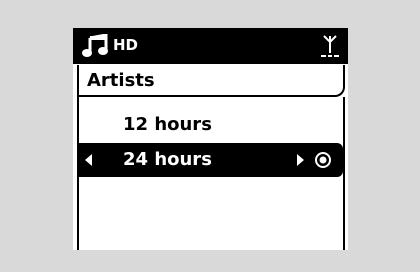 The height and width of the screenshot is (272, 420). I want to click on list-border-right, so click(344, 173).